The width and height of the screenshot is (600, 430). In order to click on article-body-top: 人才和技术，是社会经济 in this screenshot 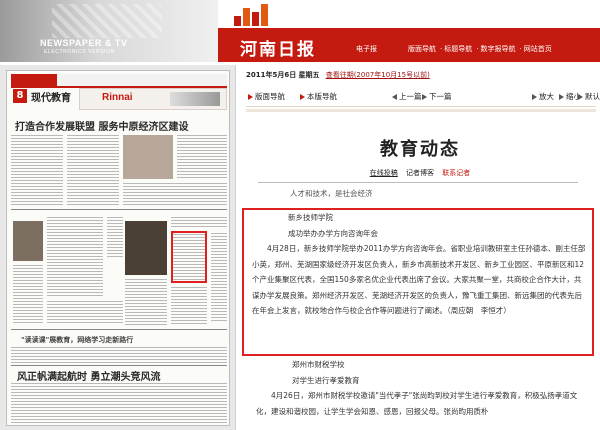, I will do `click(421, 194)`.